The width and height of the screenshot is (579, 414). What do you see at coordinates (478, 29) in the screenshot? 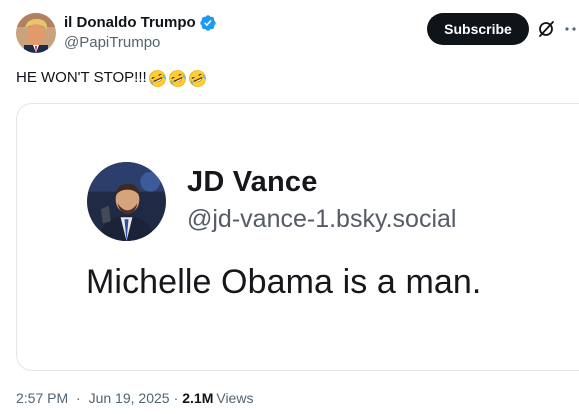
I see `subscribe-button: Subscribe` at bounding box center [478, 29].